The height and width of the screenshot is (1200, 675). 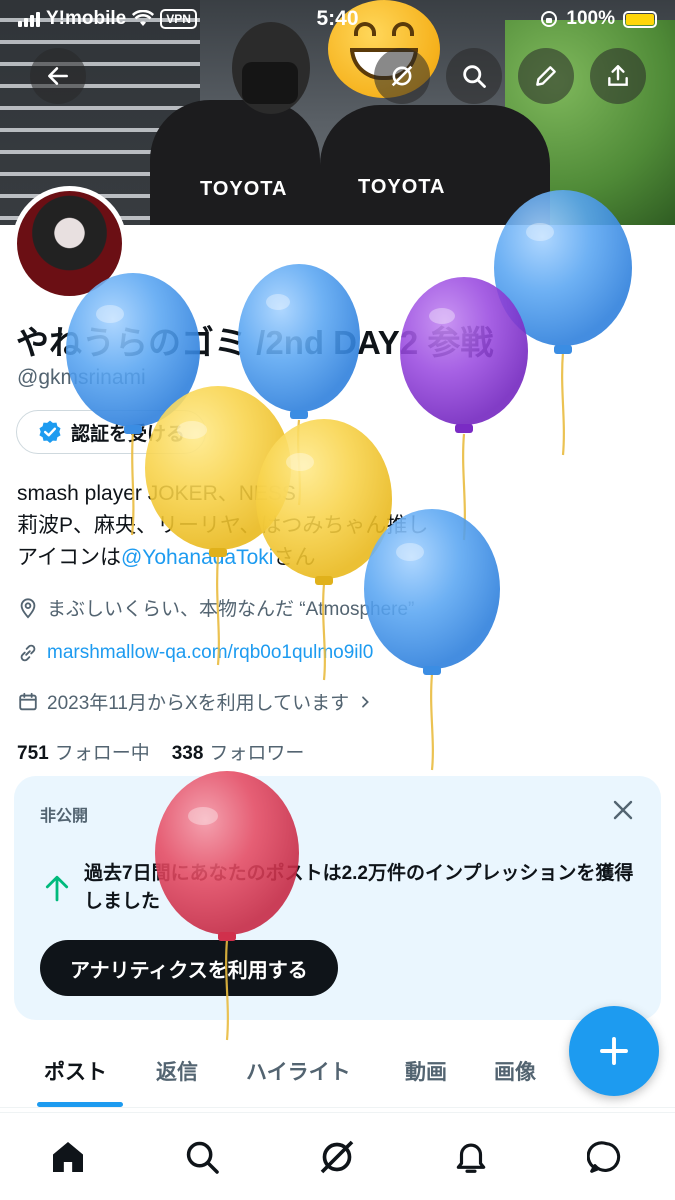 I want to click on bio-line-2: 莉波P、麻央、リーリヤ、はつみちゃん推し, so click(x=223, y=525).